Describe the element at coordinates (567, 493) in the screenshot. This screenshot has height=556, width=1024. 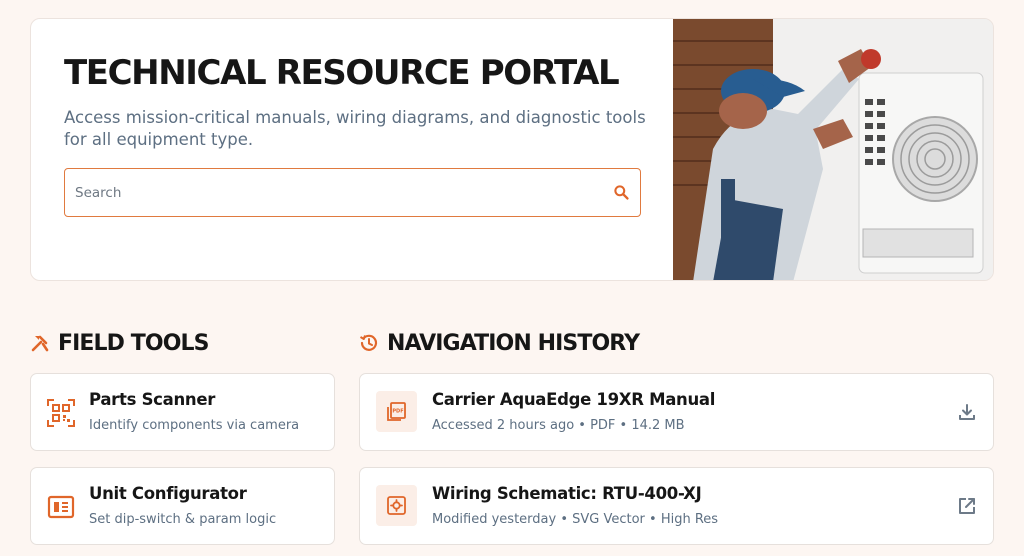
I see `history-title: Wiring Schematic: RTU-400-XJ` at that location.